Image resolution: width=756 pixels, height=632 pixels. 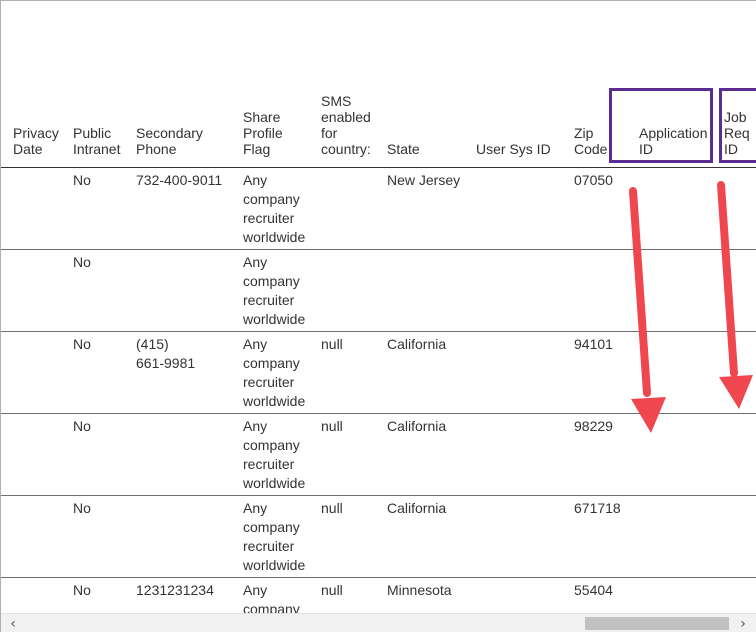 What do you see at coordinates (743, 624) in the screenshot?
I see `scroll-right-icon: ›` at bounding box center [743, 624].